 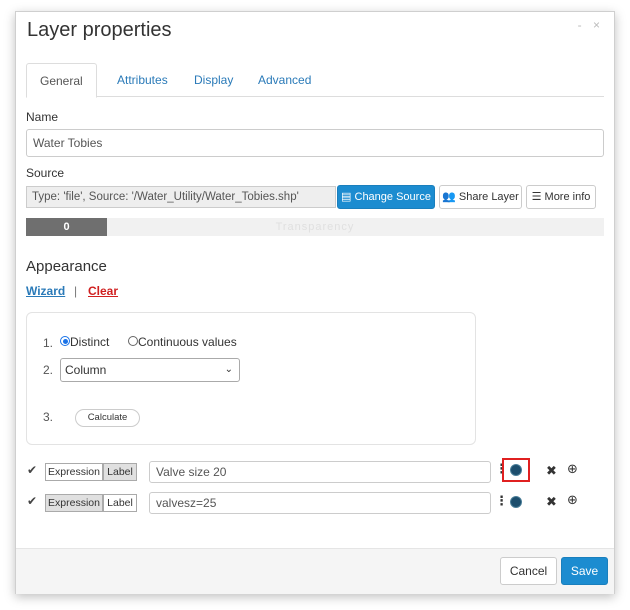 I want to click on share-layer-label: Share Layer, so click(x=488, y=197).